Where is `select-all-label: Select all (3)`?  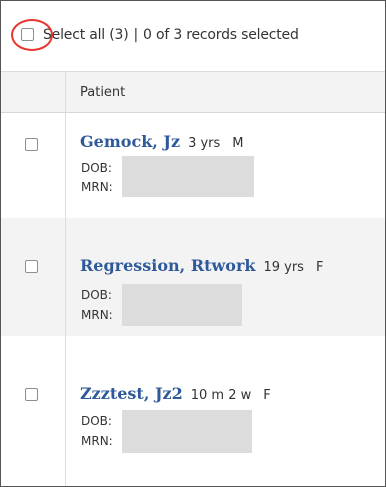
select-all-label: Select all (3) is located at coordinates (86, 35).